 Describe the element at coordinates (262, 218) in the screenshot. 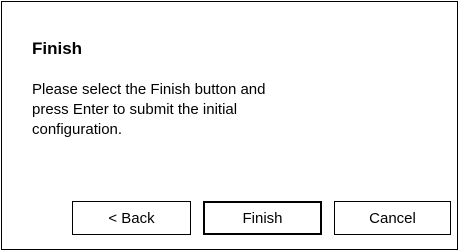

I see `finish-button: Finish` at that location.